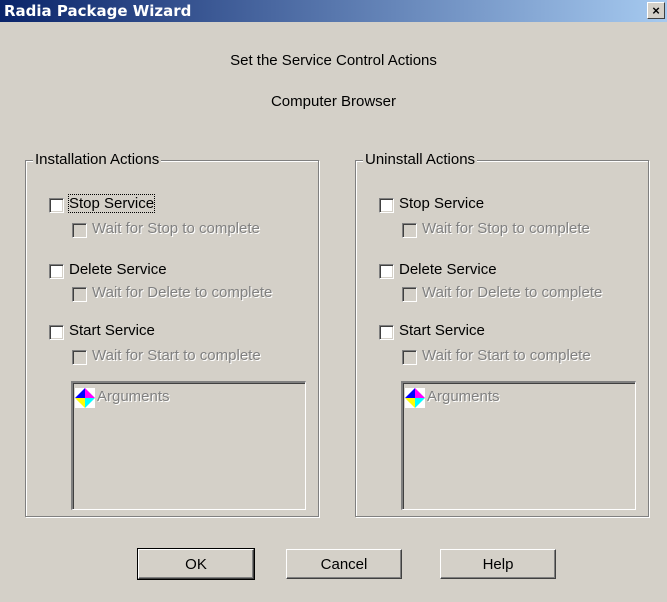  Describe the element at coordinates (98, 11) in the screenshot. I see `window-title: Radia Package Wizard` at that location.